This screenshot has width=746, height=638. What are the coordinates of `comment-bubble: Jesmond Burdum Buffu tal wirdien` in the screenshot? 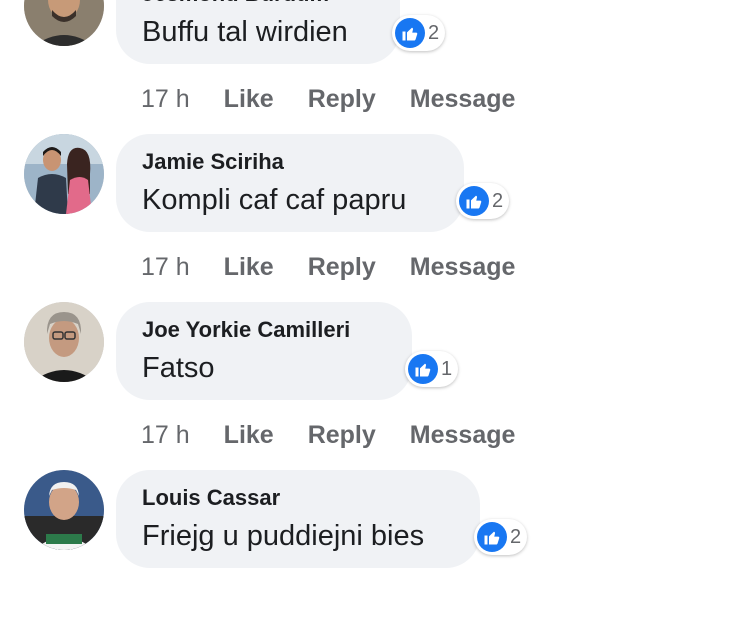 It's located at (258, 32).